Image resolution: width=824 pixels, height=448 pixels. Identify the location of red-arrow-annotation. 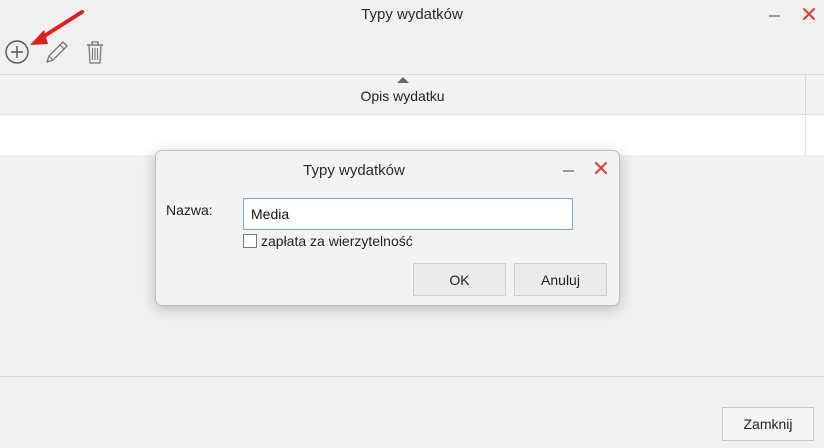
(57, 27).